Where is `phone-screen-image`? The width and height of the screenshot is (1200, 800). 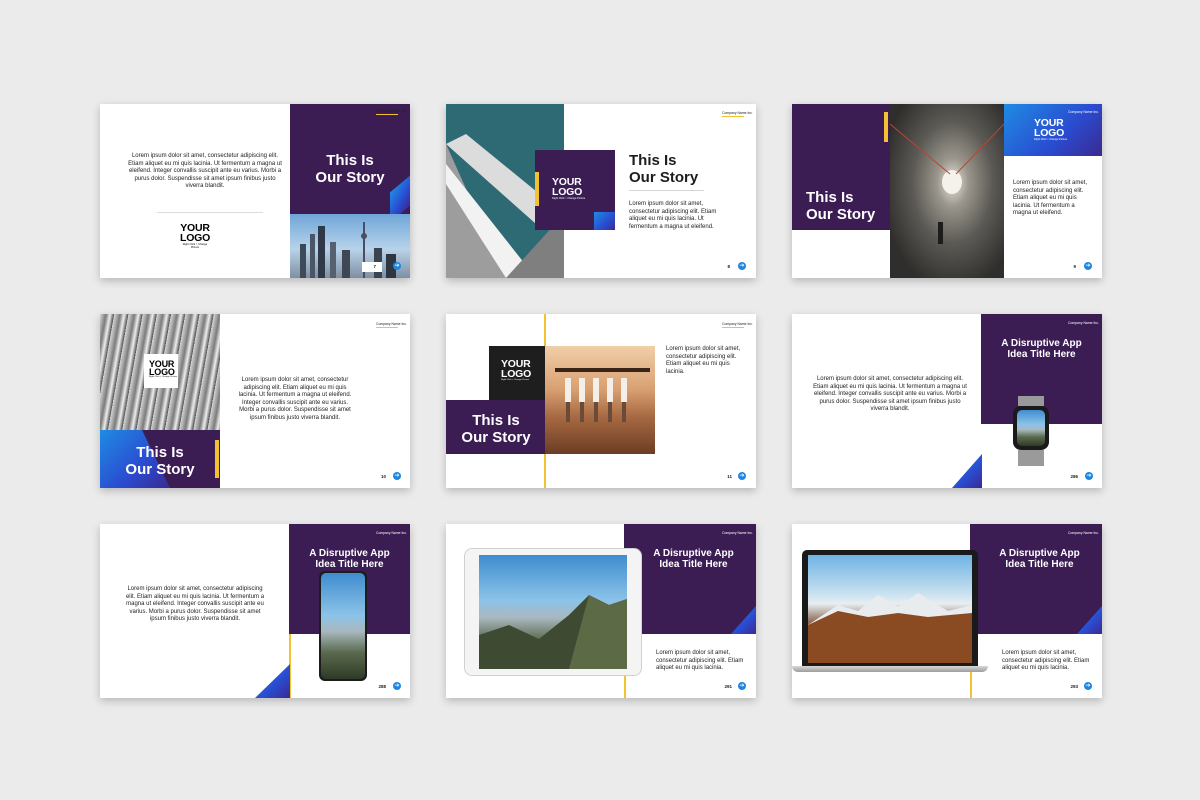
phone-screen-image is located at coordinates (343, 626).